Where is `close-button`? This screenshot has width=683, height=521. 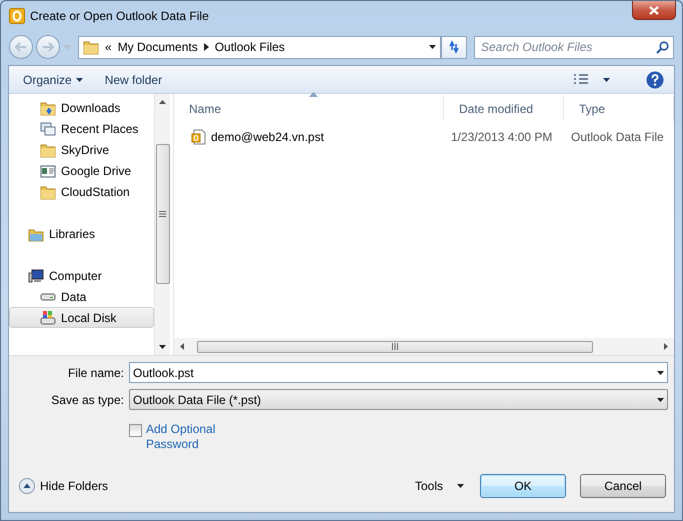 close-button is located at coordinates (654, 10).